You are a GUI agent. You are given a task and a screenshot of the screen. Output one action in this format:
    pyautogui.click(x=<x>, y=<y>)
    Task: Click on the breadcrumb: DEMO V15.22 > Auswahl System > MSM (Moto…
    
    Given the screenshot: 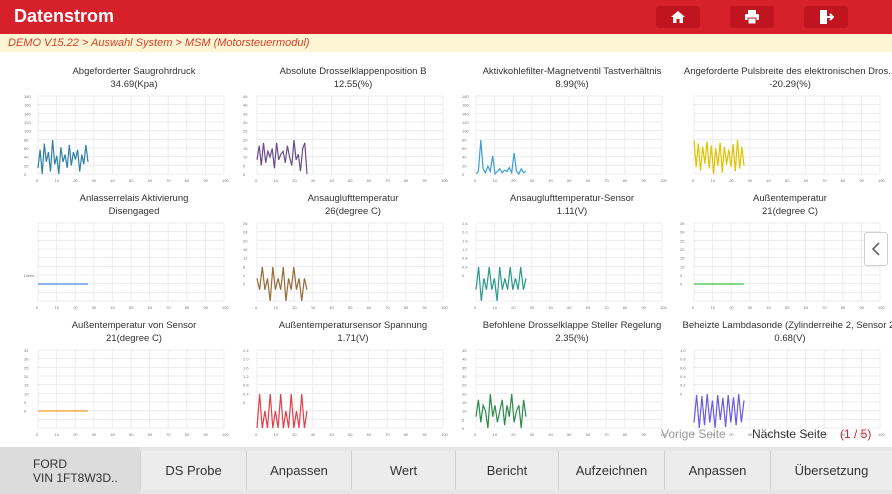 What is the action you would take?
    pyautogui.click(x=159, y=43)
    